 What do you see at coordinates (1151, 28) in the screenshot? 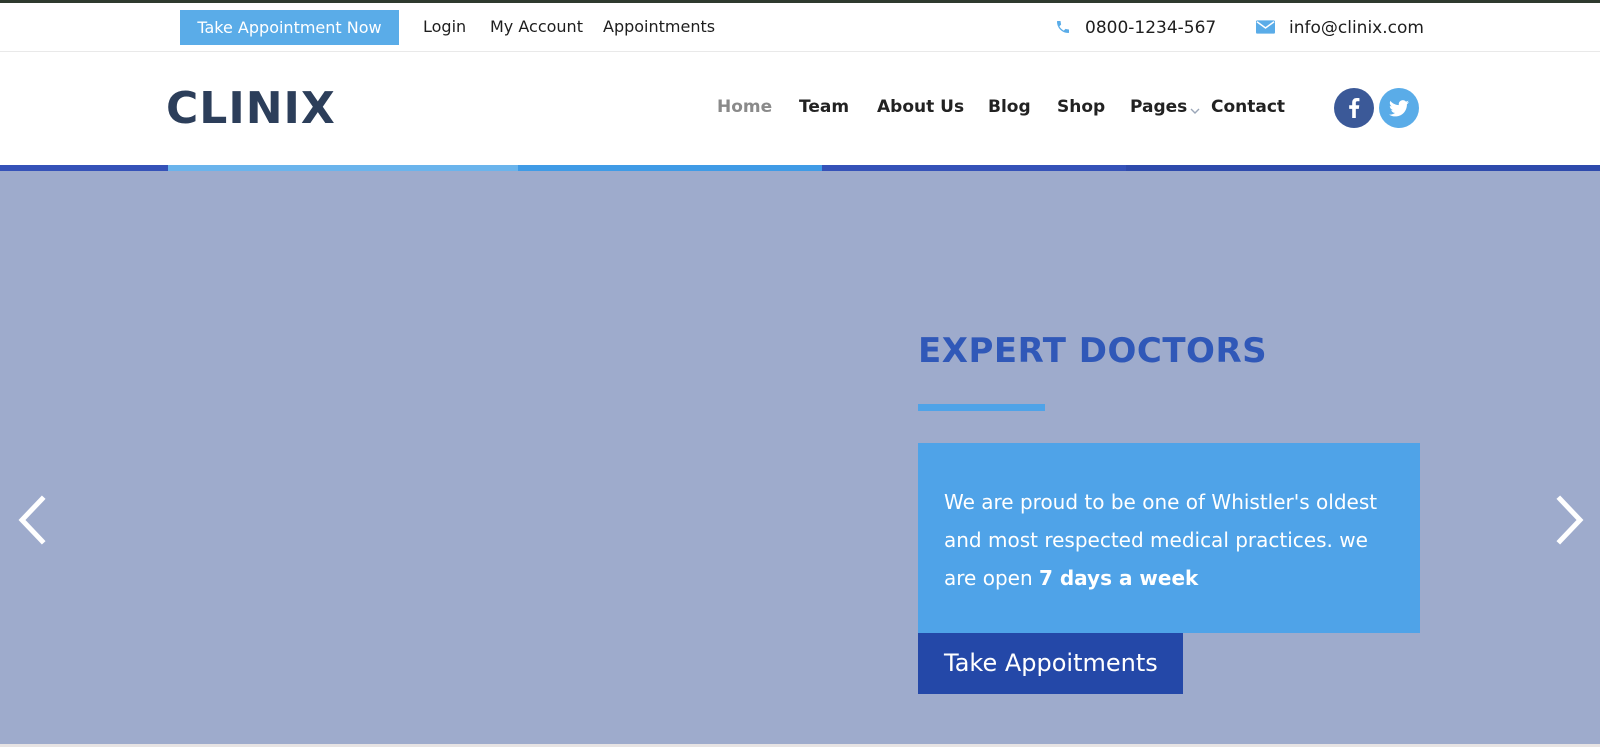
I see `phone-number: 0800-1234-567` at bounding box center [1151, 28].